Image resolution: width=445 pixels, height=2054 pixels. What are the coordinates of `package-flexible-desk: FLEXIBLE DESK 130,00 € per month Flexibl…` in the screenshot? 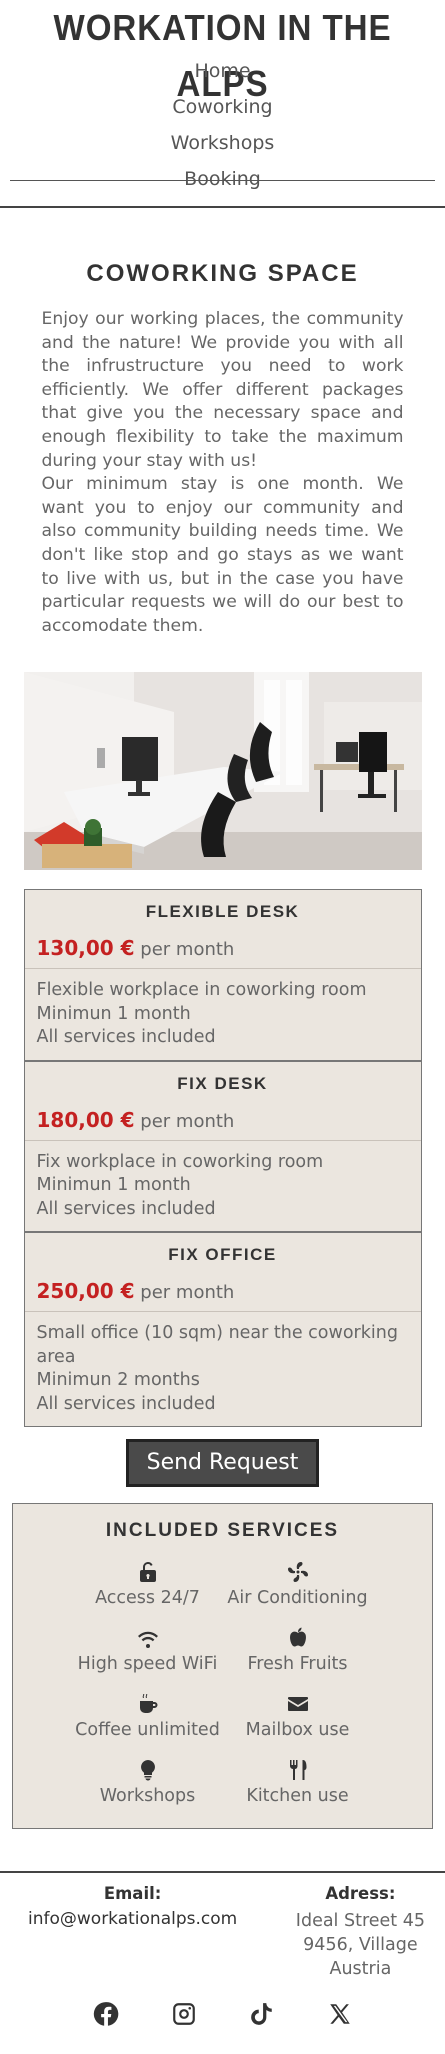 It's located at (222, 975).